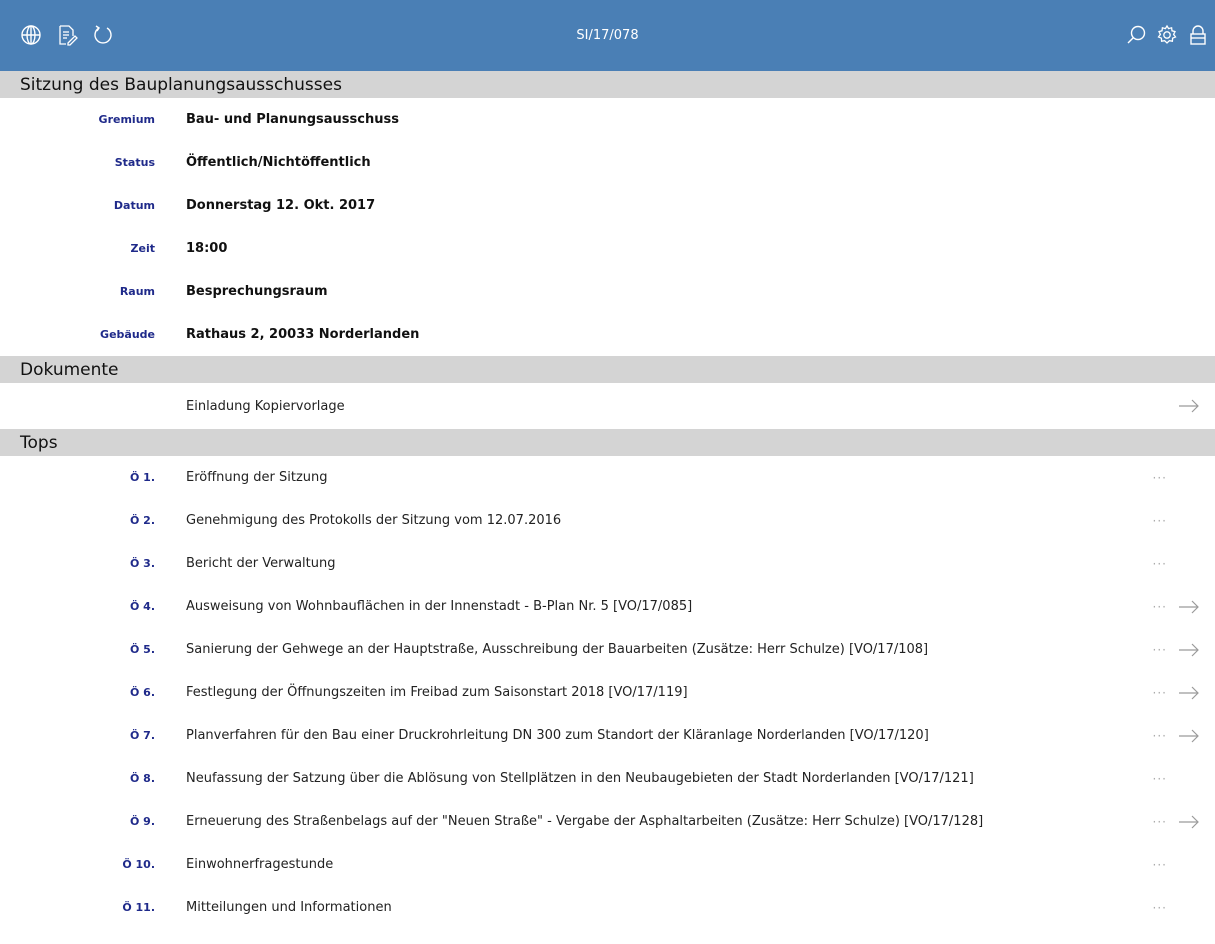 The height and width of the screenshot is (944, 1215). I want to click on toolbar-right, so click(1167, 35).